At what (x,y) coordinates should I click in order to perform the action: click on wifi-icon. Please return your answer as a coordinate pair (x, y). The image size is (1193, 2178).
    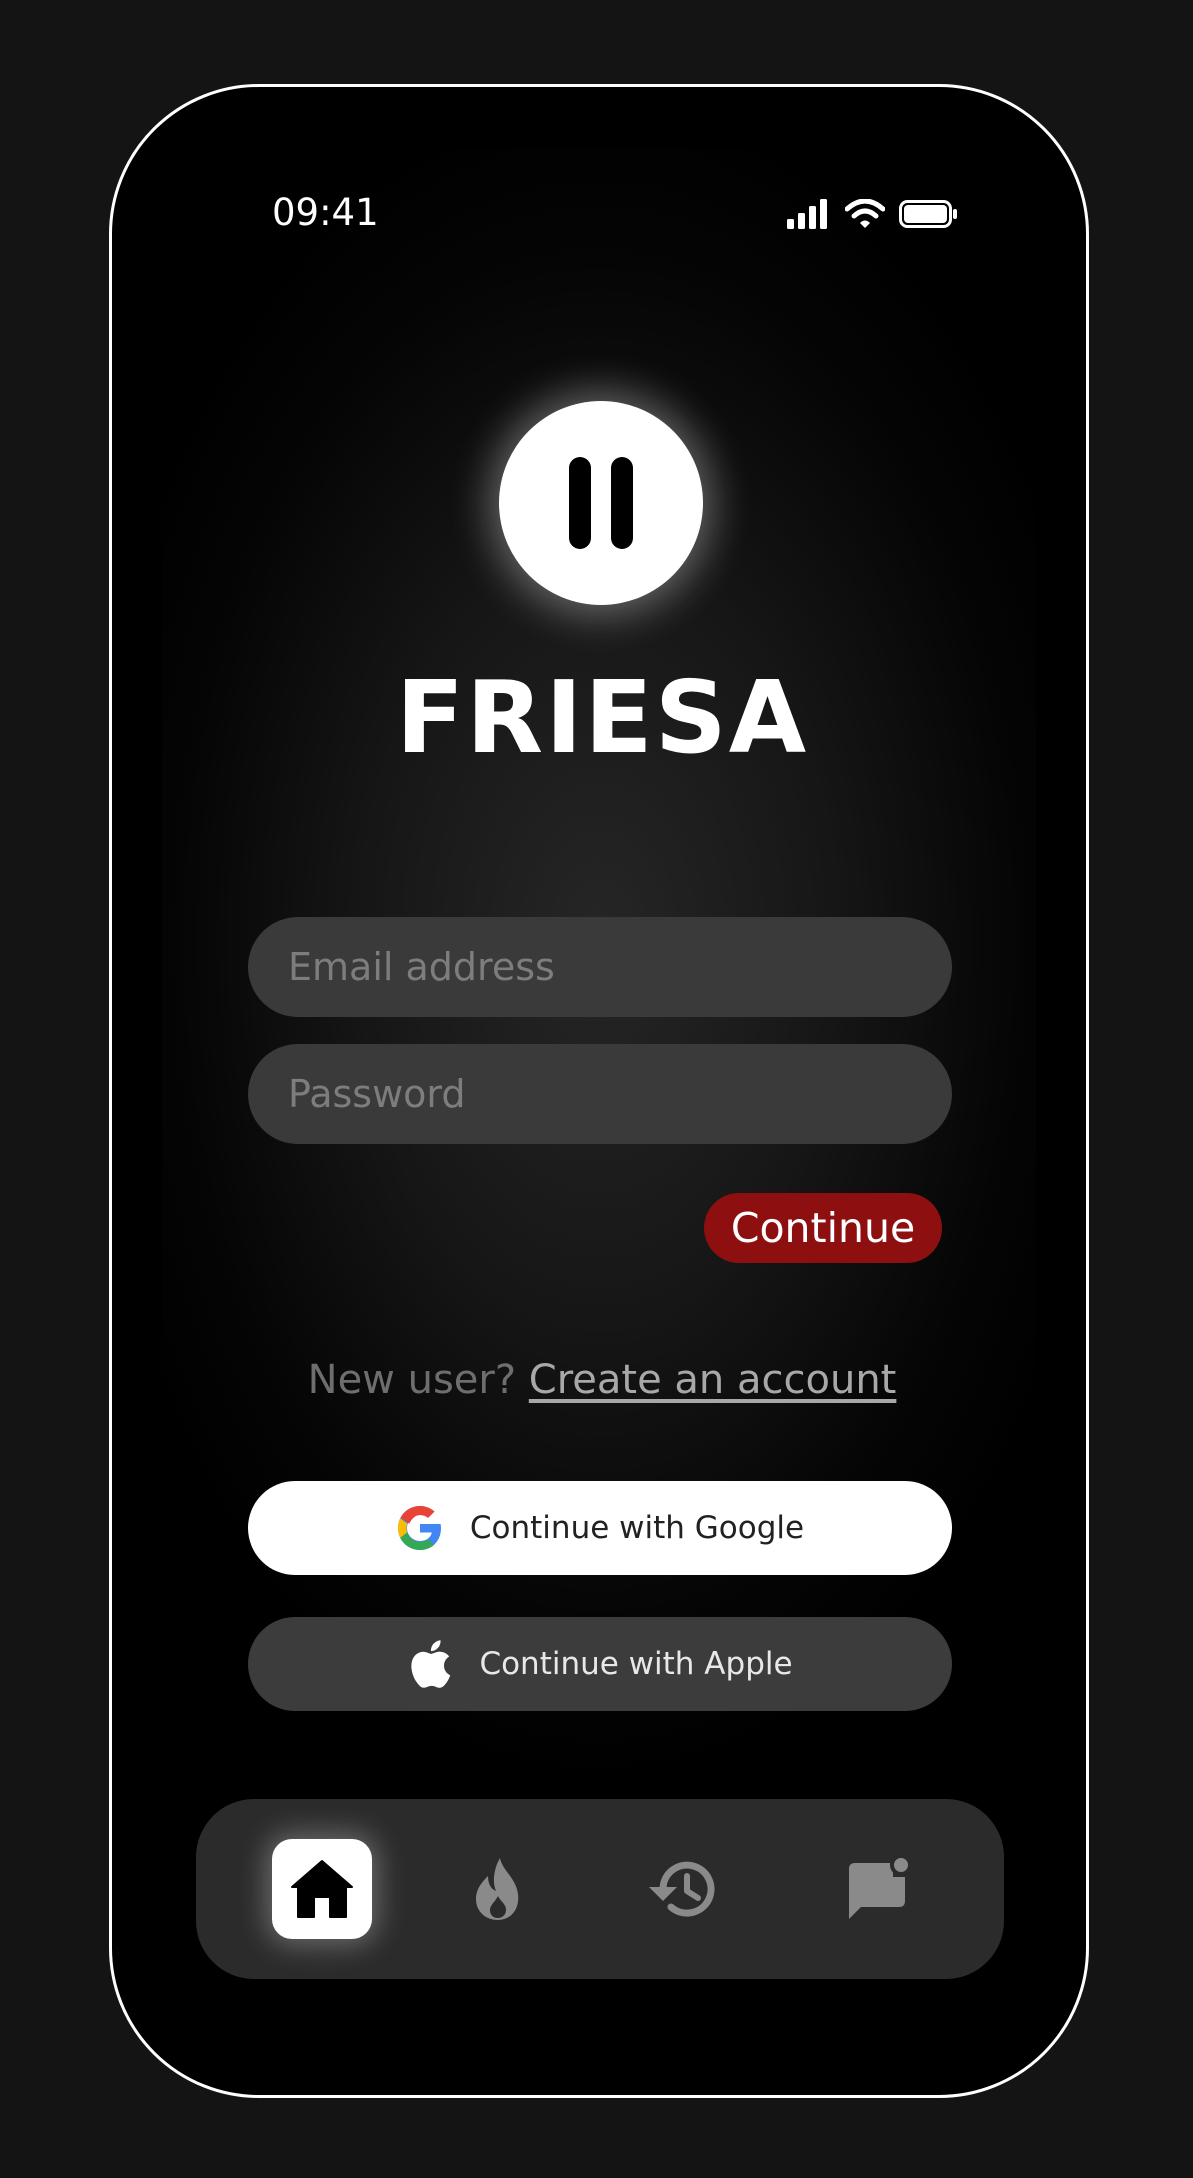
    Looking at the image, I should click on (865, 213).